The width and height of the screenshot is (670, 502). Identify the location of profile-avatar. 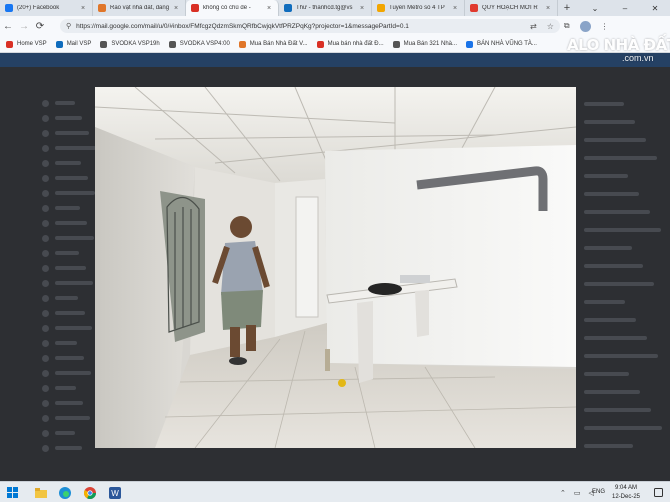
(585, 26).